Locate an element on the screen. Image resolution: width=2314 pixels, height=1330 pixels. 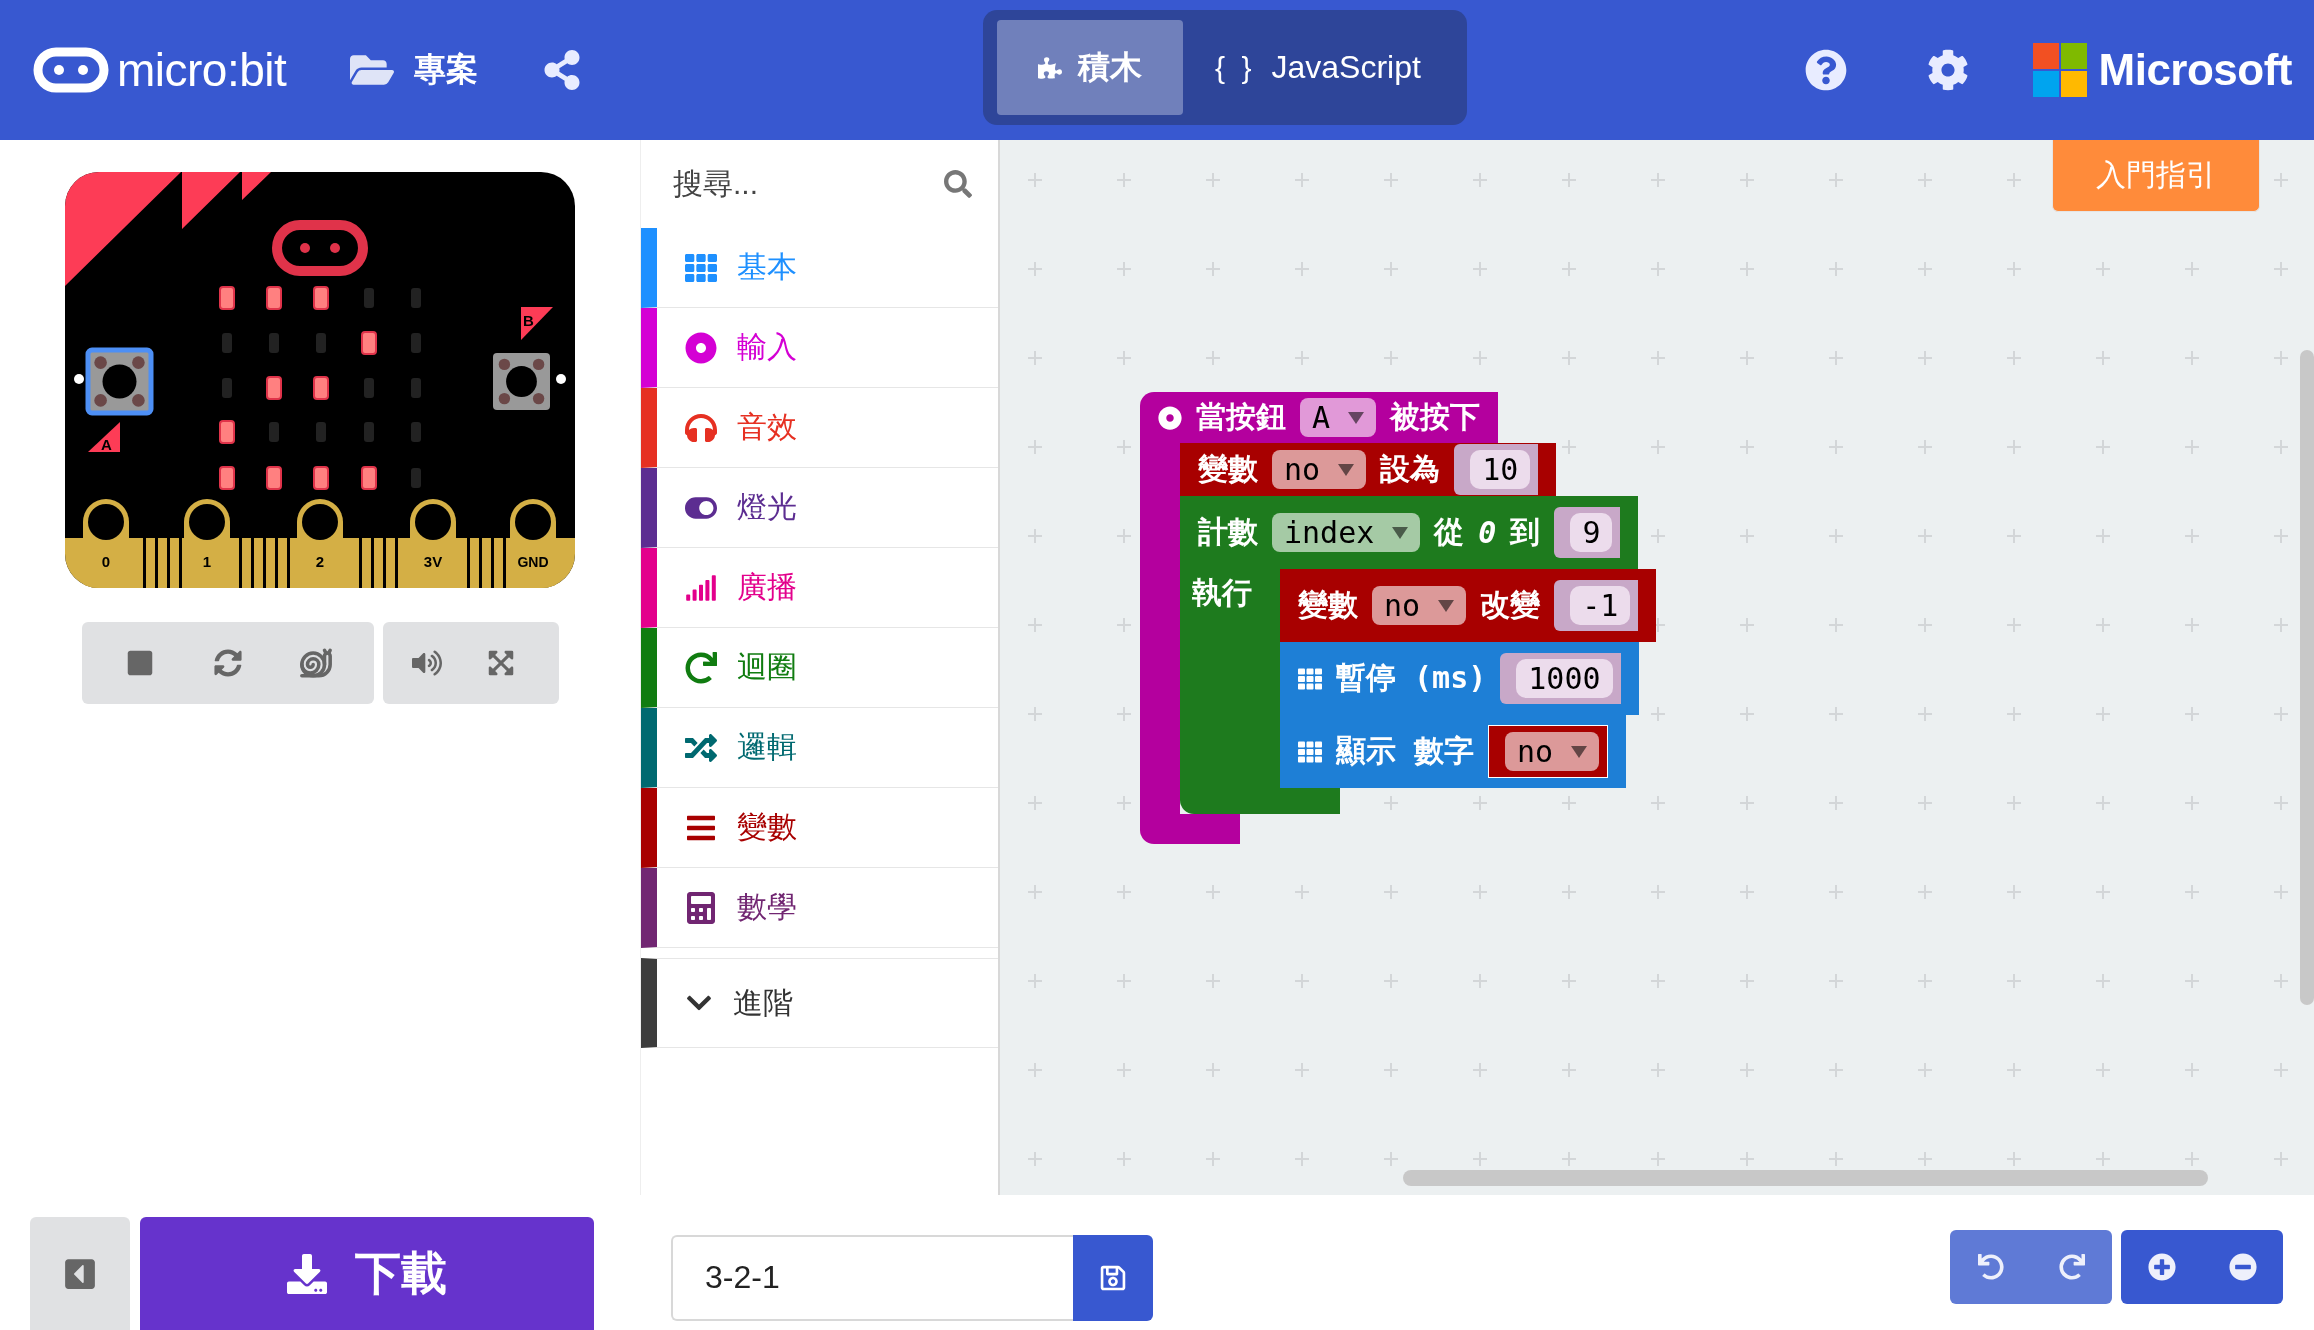
pin-label: 1 is located at coordinates (207, 561).